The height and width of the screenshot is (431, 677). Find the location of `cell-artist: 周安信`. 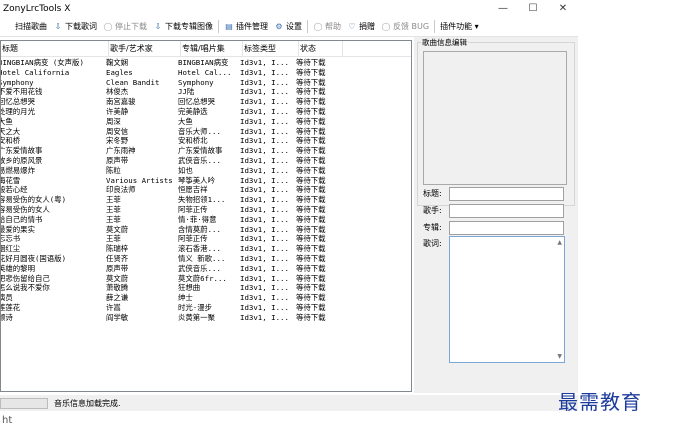

cell-artist: 周安信 is located at coordinates (117, 131).